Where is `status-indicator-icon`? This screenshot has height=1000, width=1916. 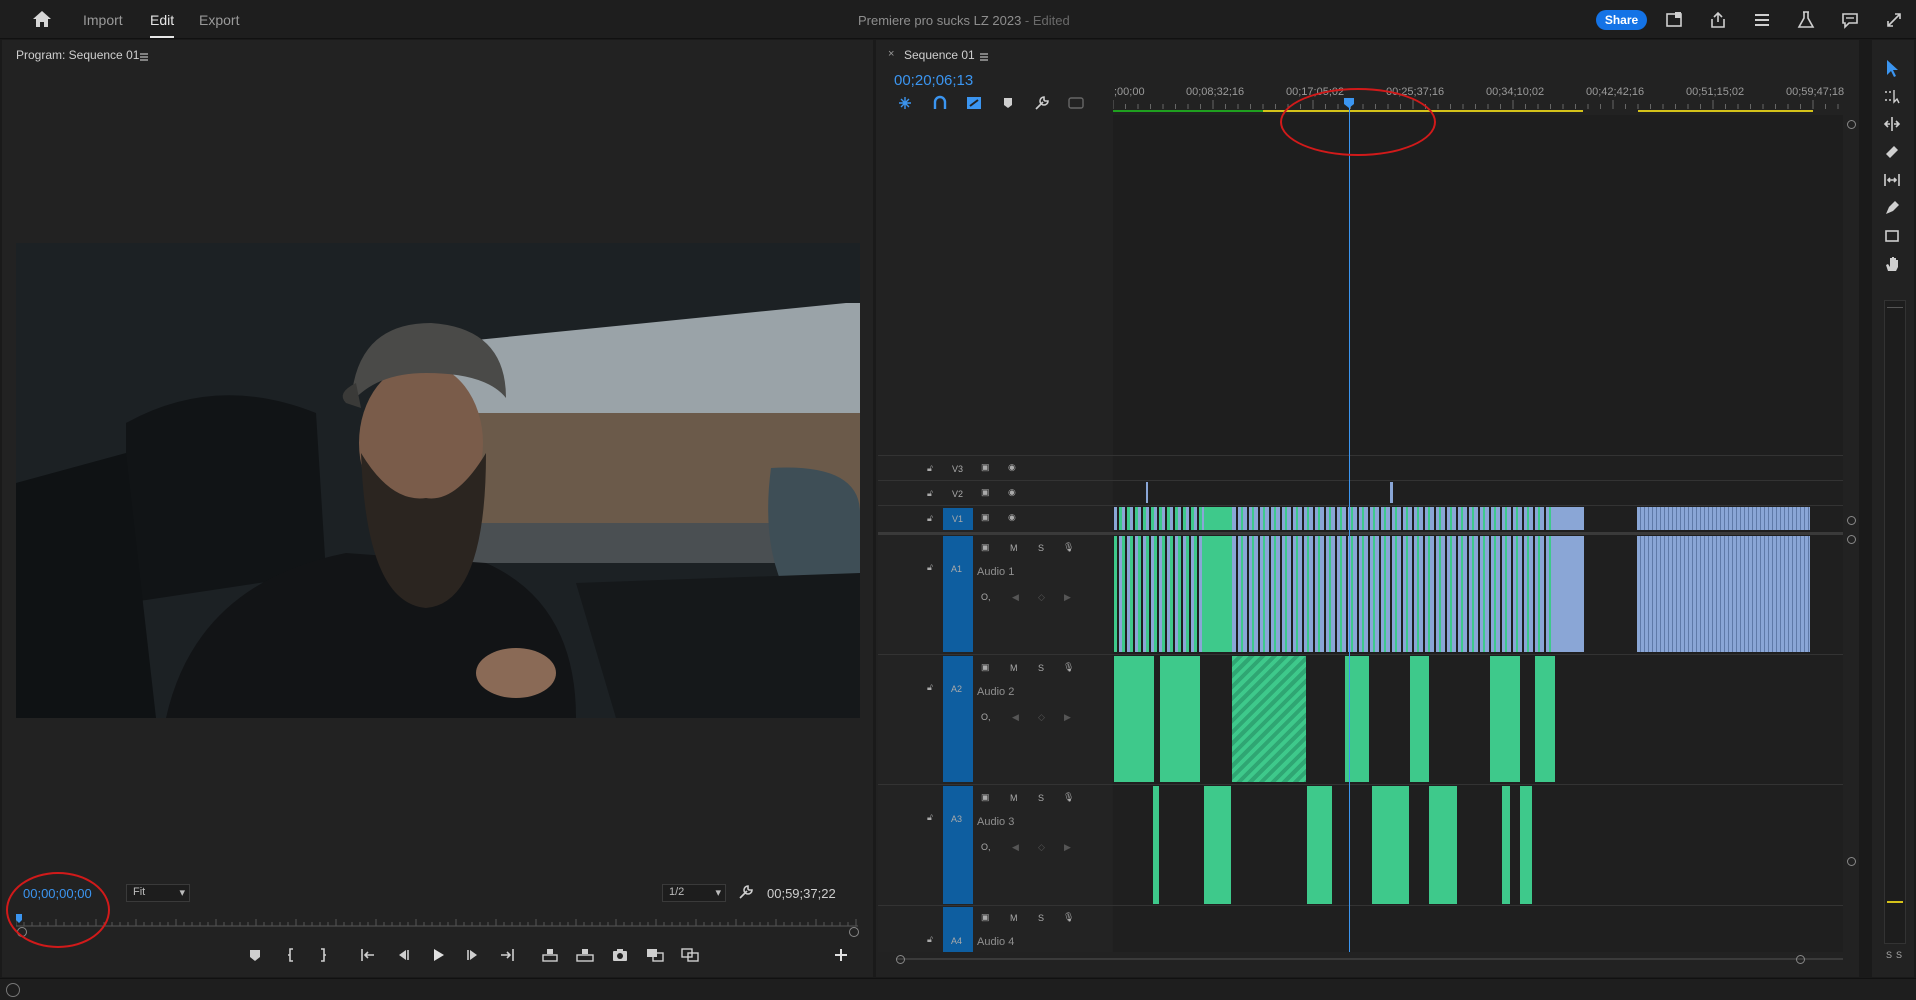 status-indicator-icon is located at coordinates (13, 990).